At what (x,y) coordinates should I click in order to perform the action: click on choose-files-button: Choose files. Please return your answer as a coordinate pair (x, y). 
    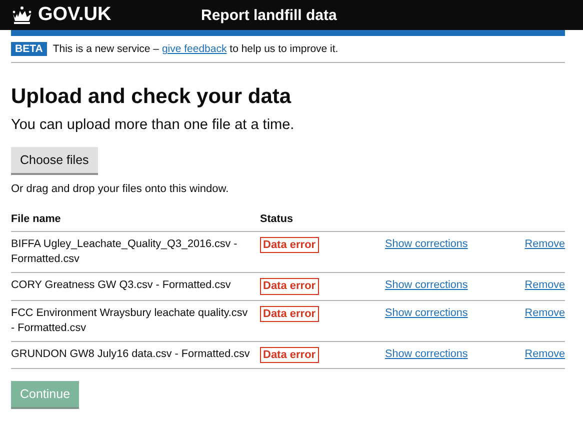
    Looking at the image, I should click on (54, 160).